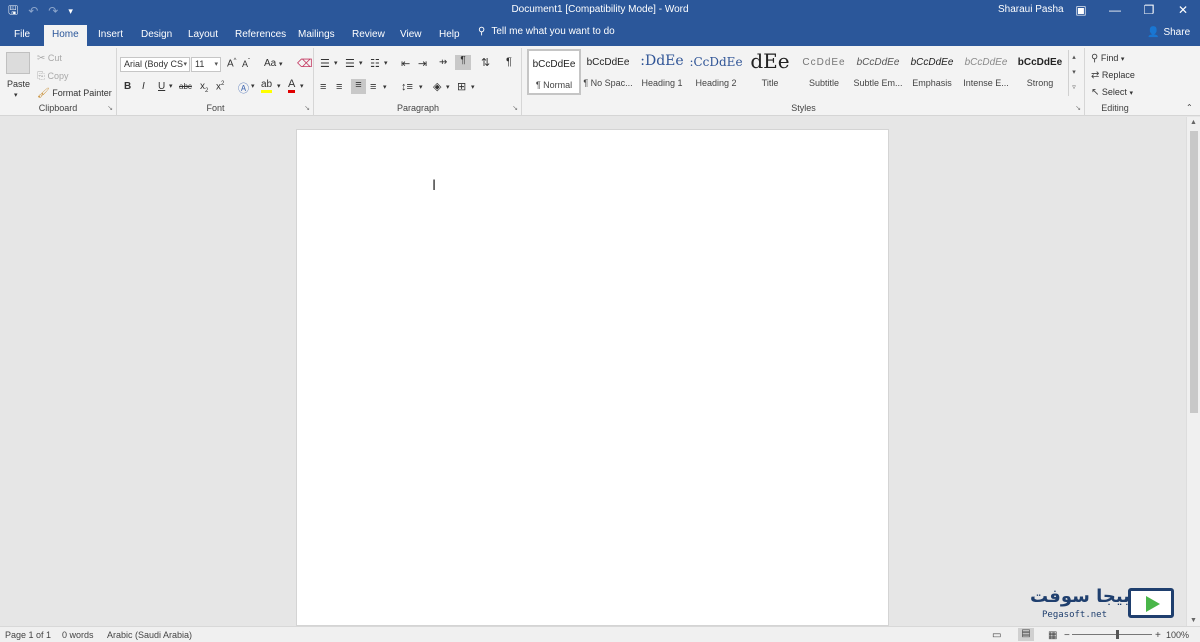 The width and height of the screenshot is (1200, 642). I want to click on tell-me-box: ⚲ Tell me what you want to do, so click(546, 31).